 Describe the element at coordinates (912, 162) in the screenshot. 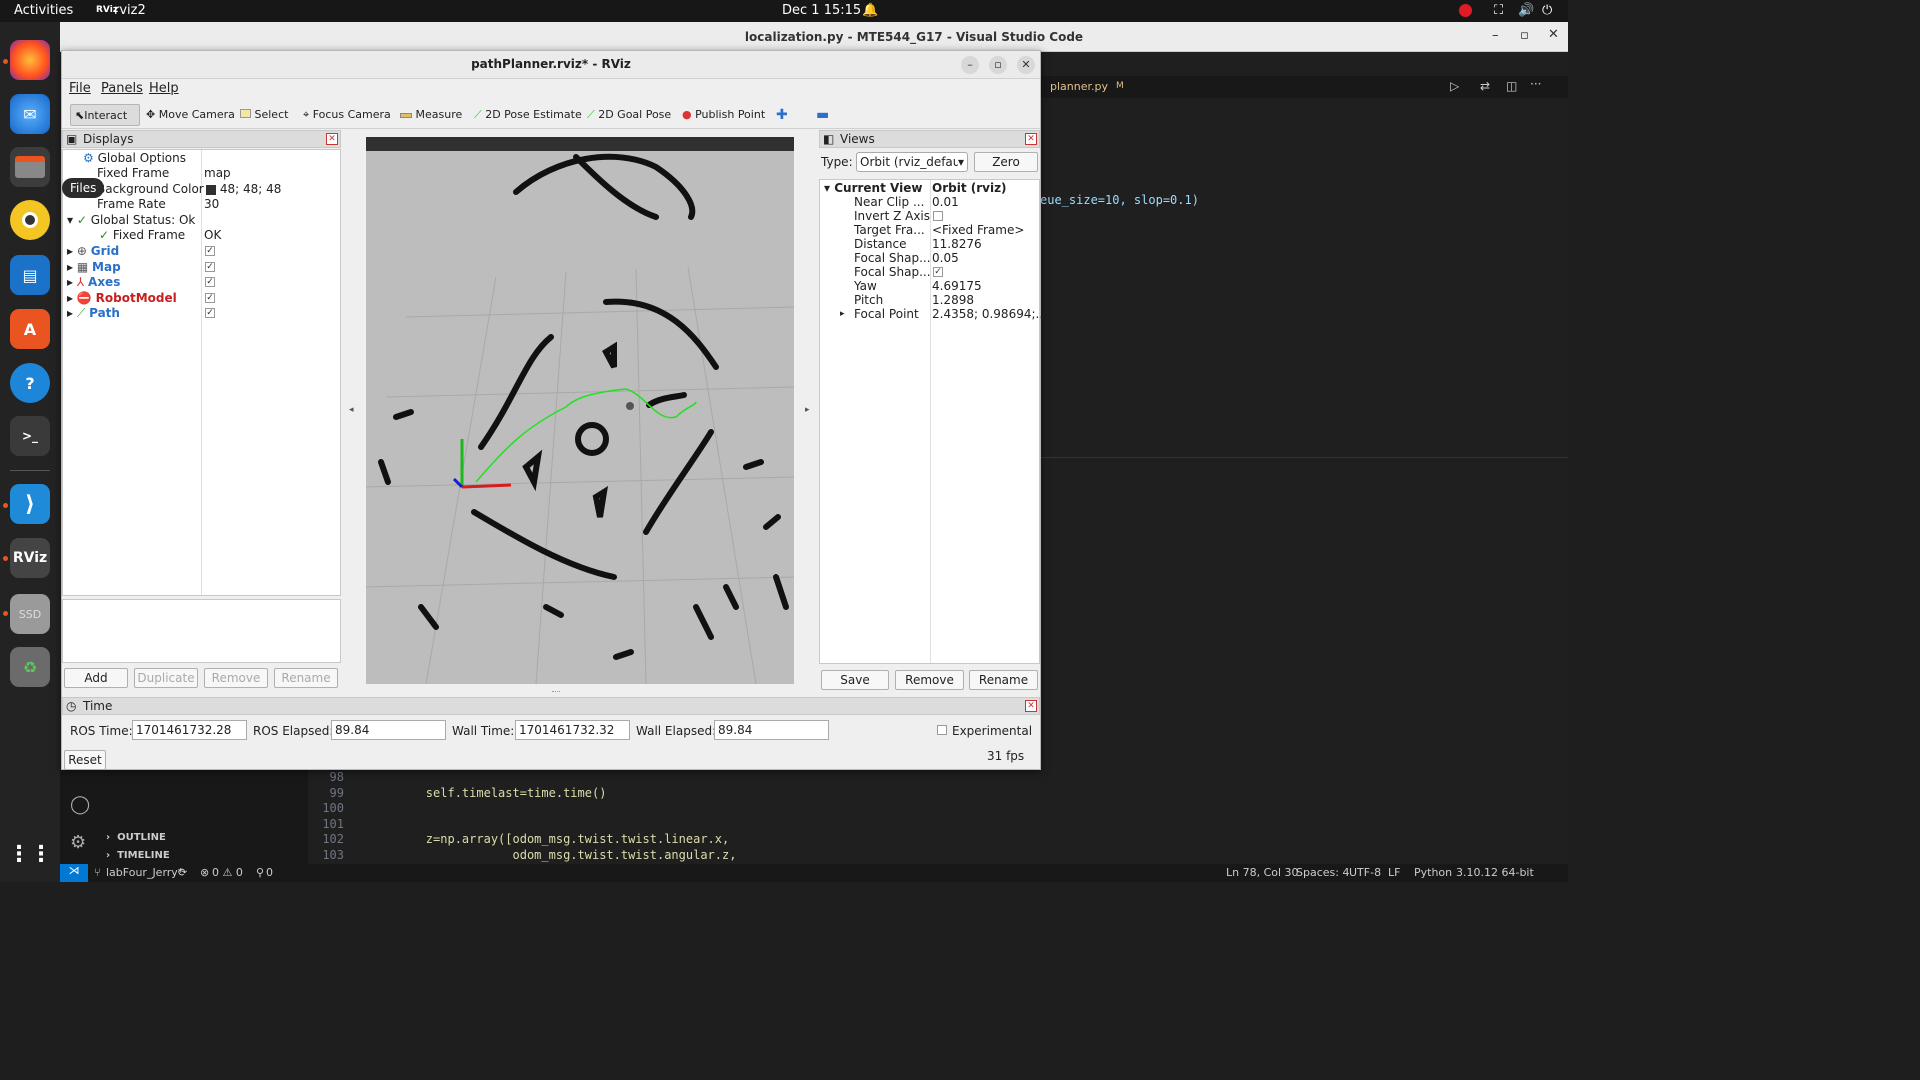

I see `view-type-select: Orbit (rviz_defau ▾` at that location.